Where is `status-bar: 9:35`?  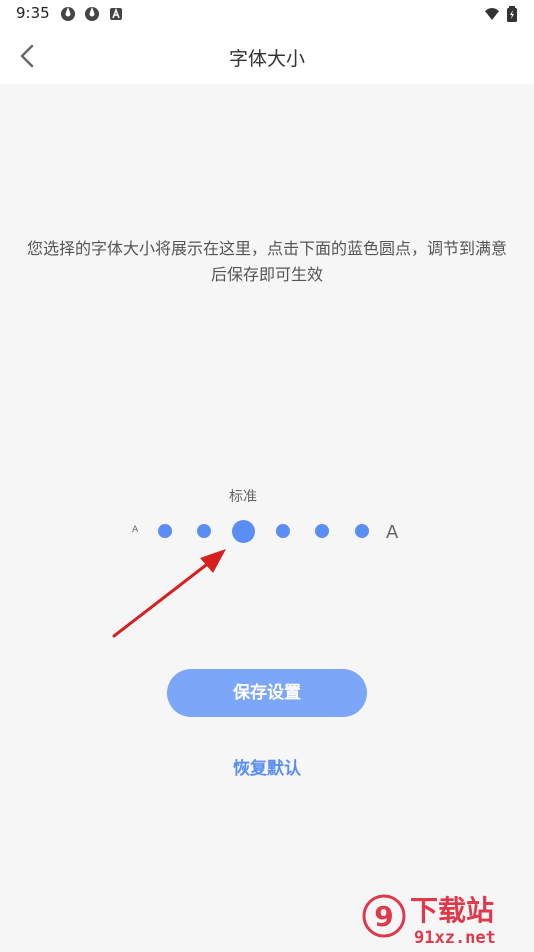 status-bar: 9:35 is located at coordinates (267, 14).